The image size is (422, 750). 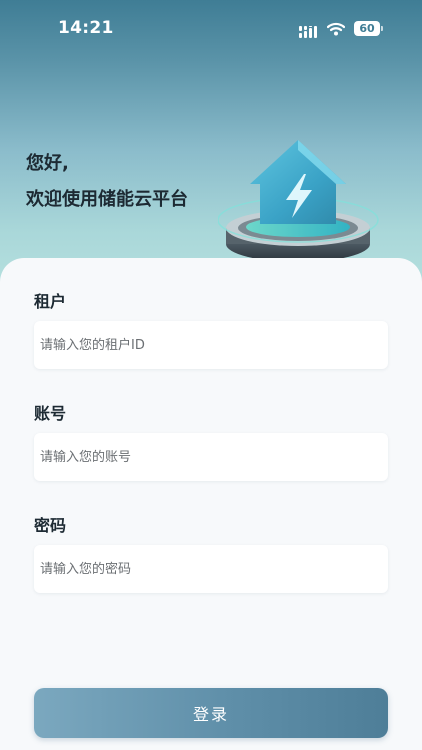 What do you see at coordinates (336, 30) in the screenshot?
I see `wifi-icon` at bounding box center [336, 30].